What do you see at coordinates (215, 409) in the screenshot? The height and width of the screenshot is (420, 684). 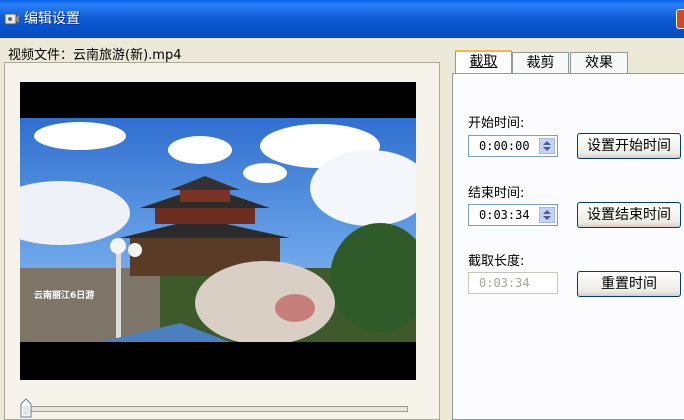 I see `seek-bar` at bounding box center [215, 409].